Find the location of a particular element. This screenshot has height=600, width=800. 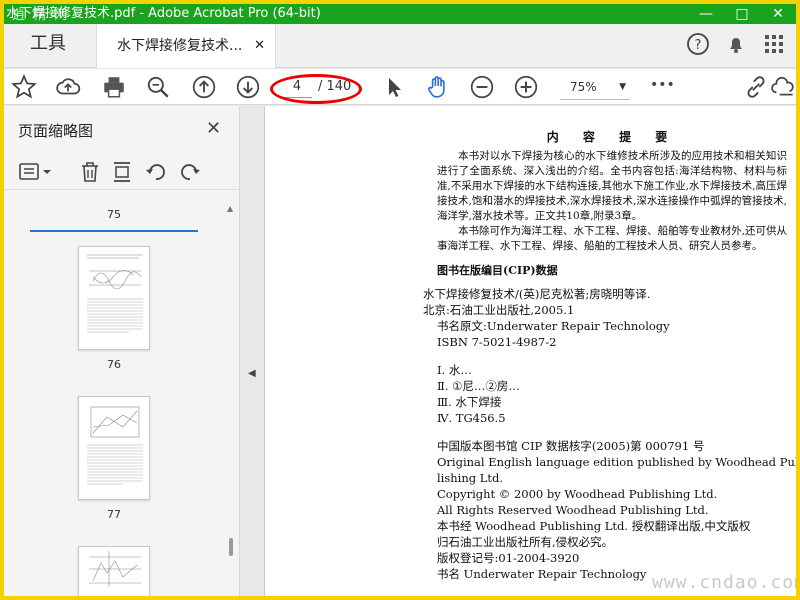

site-watermark: www.cndao.com is located at coordinates (726, 582).